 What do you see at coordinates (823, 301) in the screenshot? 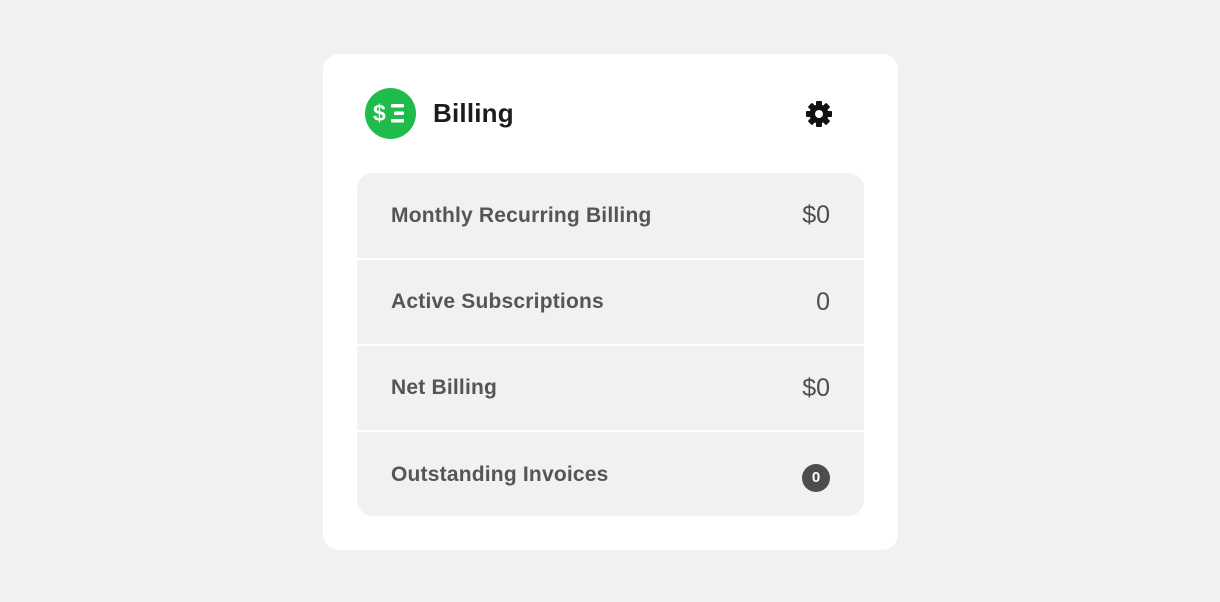
I see `stat-value: 0` at bounding box center [823, 301].